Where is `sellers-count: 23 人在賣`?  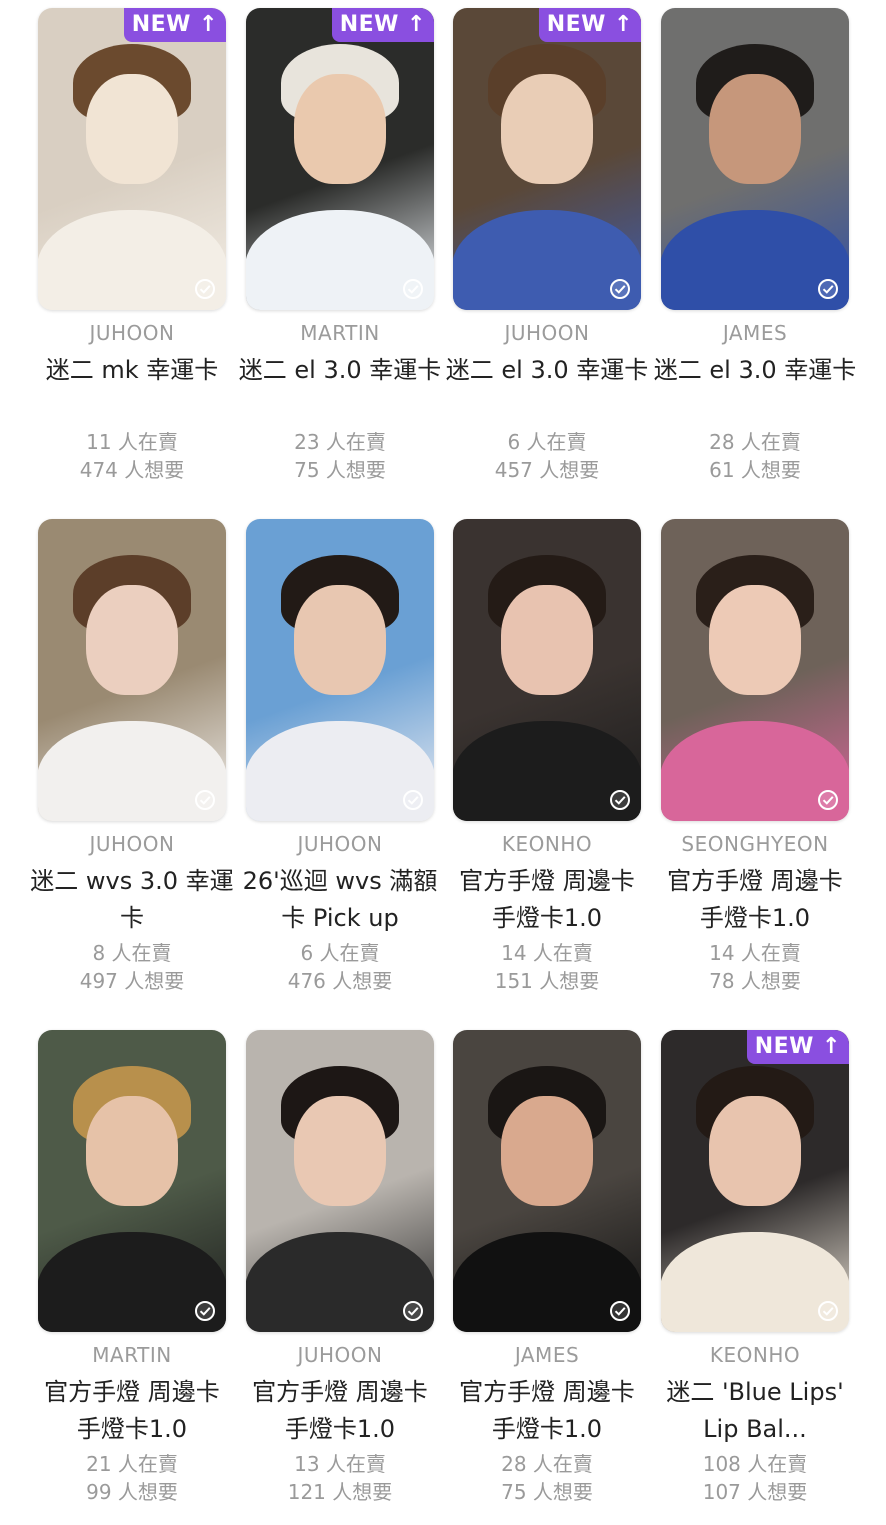
sellers-count: 23 人在賣 is located at coordinates (340, 442).